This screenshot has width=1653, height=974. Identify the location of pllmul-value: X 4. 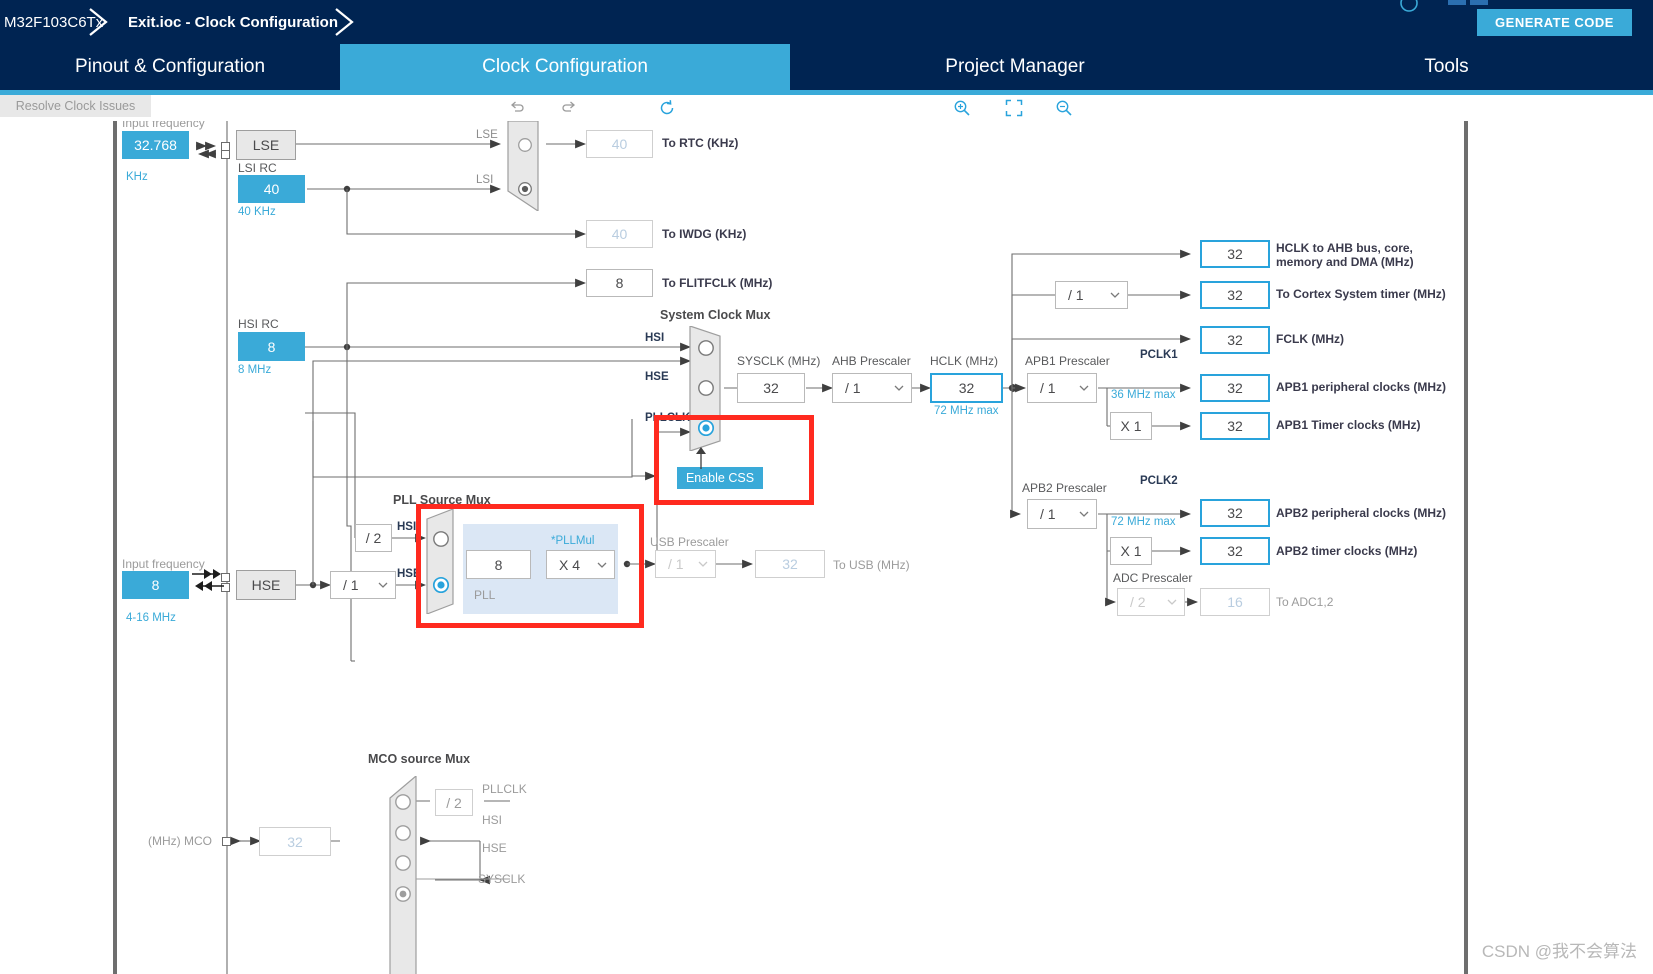
(570, 564).